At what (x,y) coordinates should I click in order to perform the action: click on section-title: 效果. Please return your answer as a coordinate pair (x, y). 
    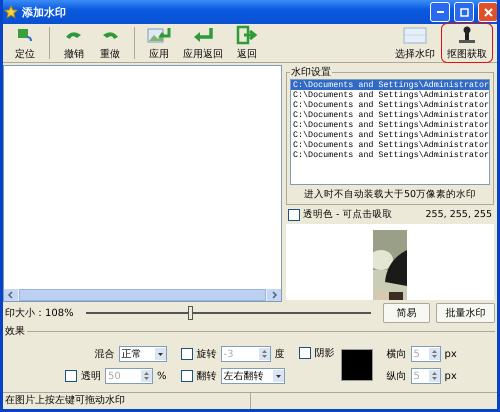
    Looking at the image, I should click on (15, 331).